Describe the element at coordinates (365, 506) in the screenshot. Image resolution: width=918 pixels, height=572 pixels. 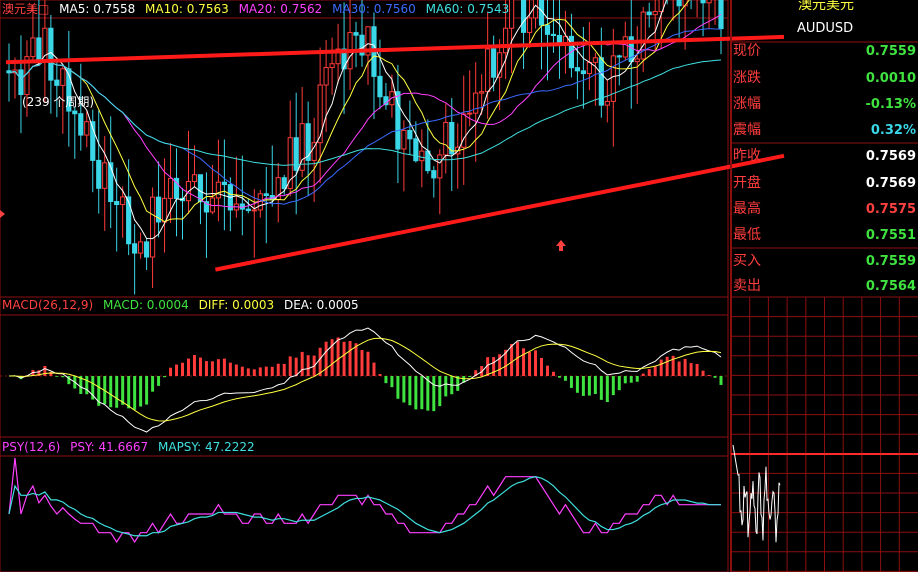
I see `mapsy-line` at that location.